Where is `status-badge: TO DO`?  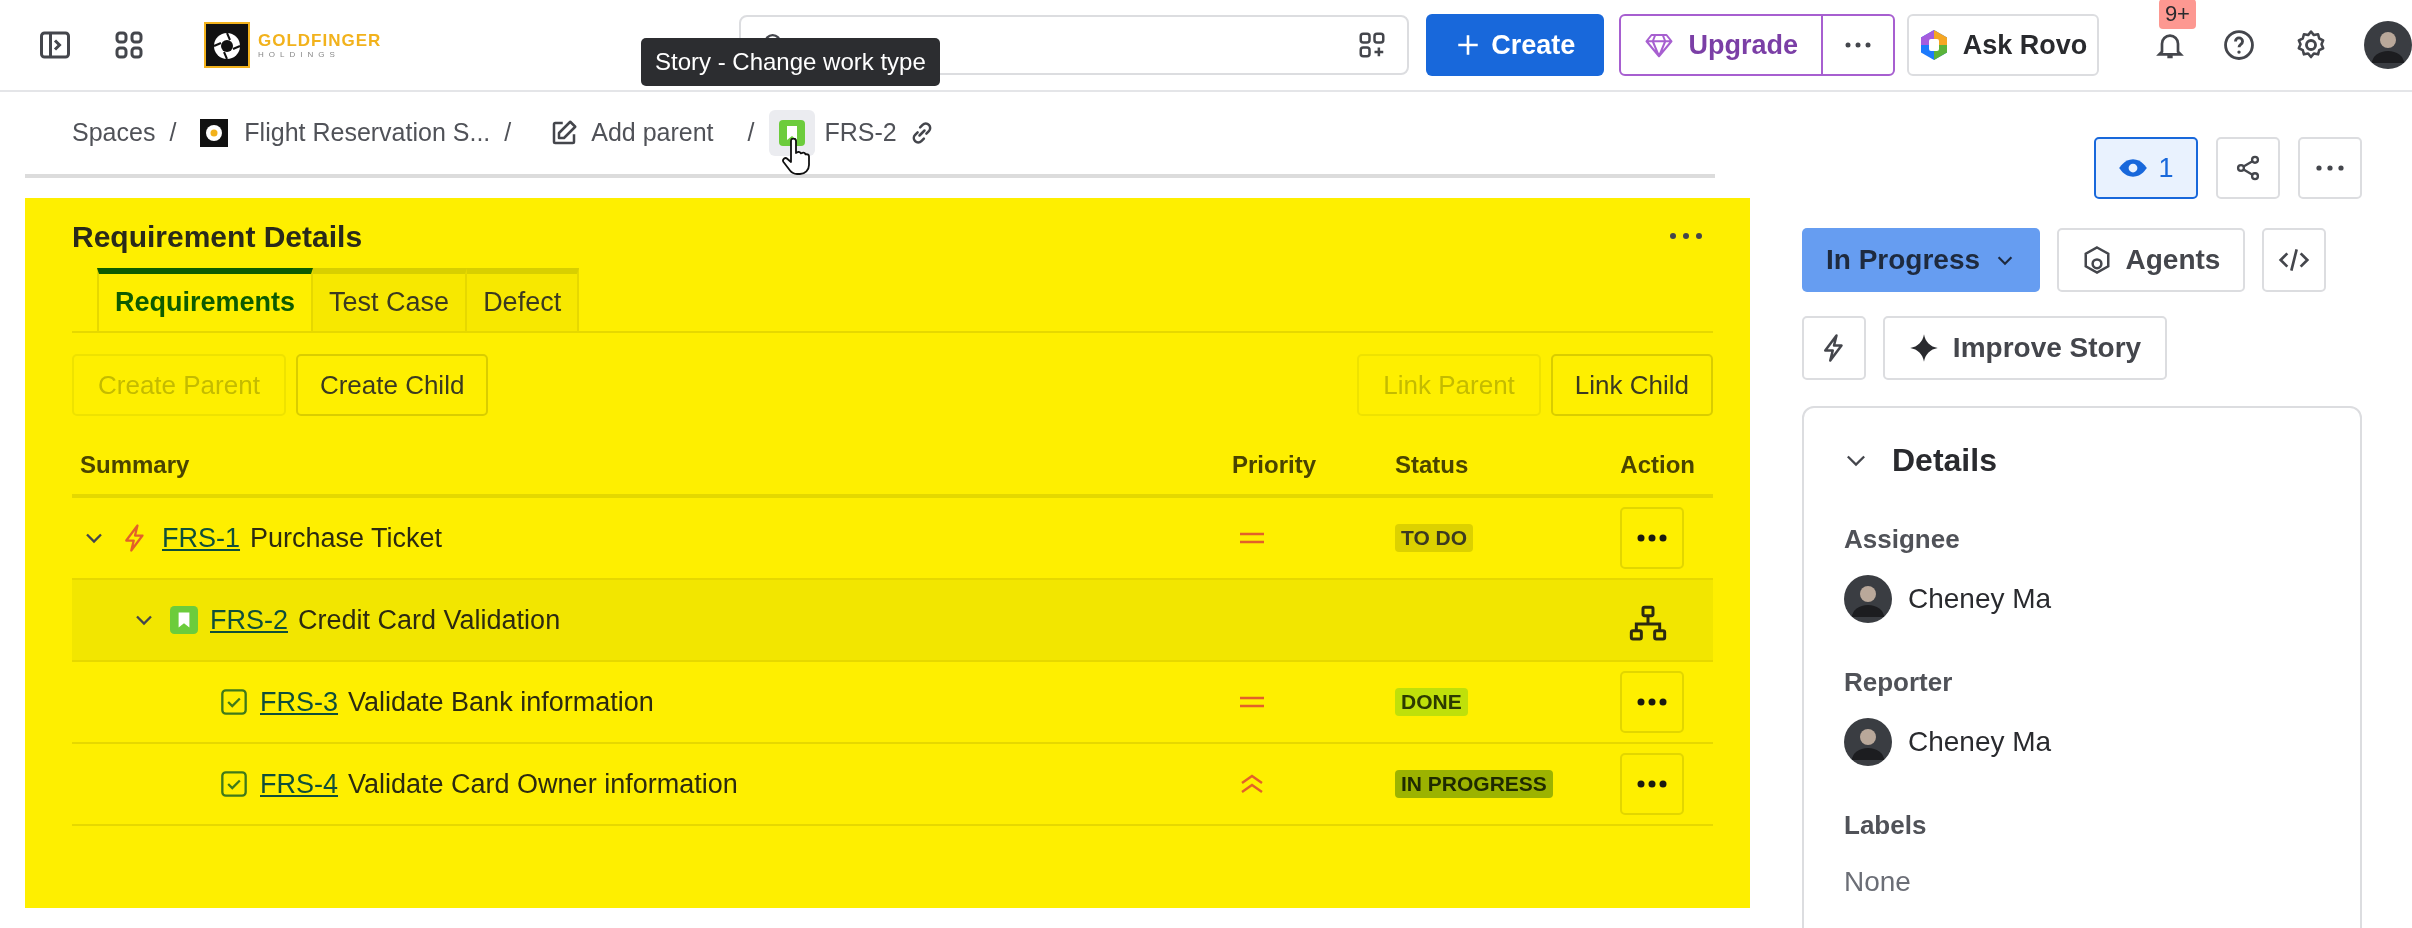 status-badge: TO DO is located at coordinates (1434, 538).